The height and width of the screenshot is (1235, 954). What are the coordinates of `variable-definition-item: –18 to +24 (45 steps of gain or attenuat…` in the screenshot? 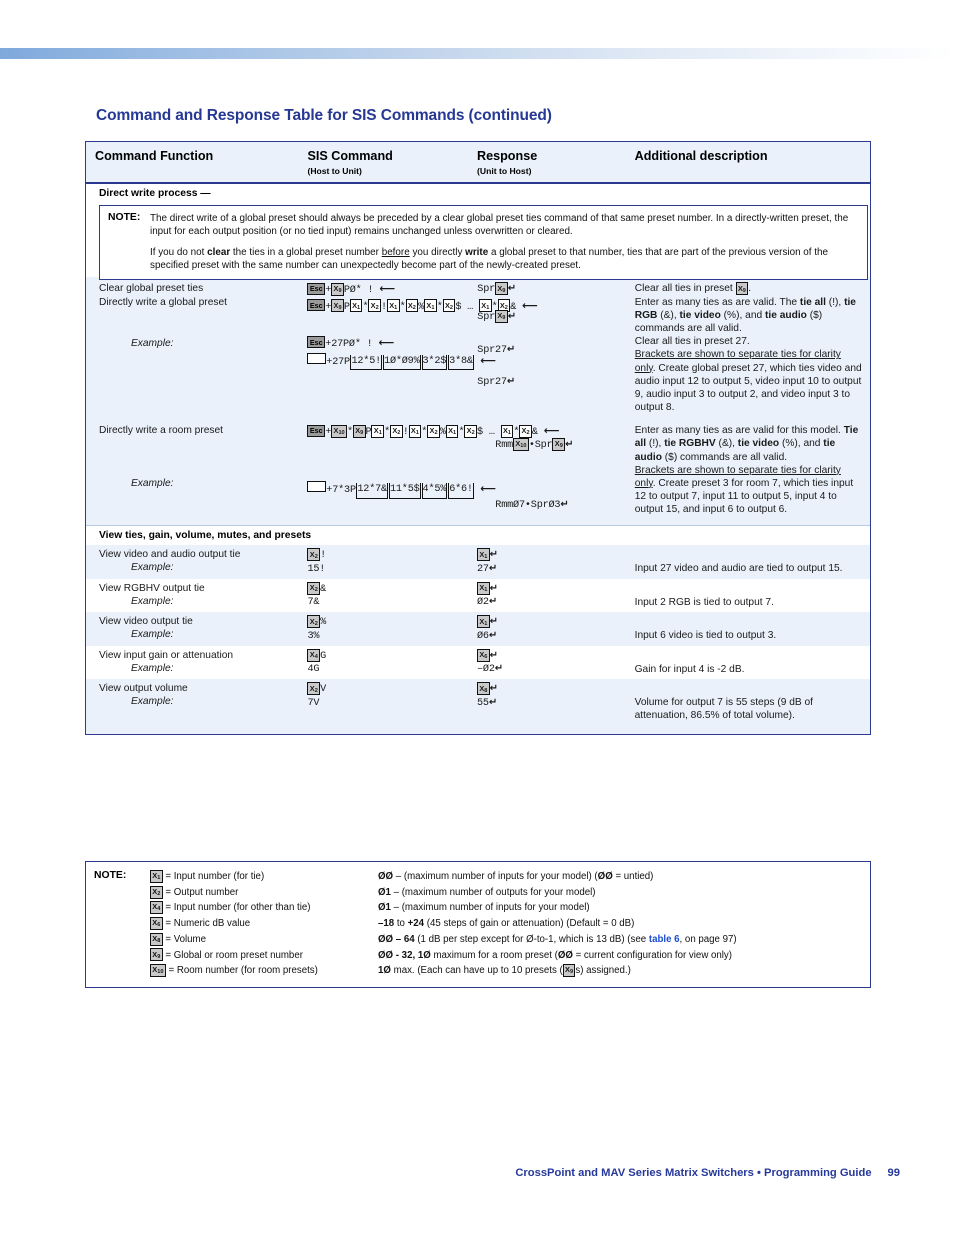 It's located at (620, 924).